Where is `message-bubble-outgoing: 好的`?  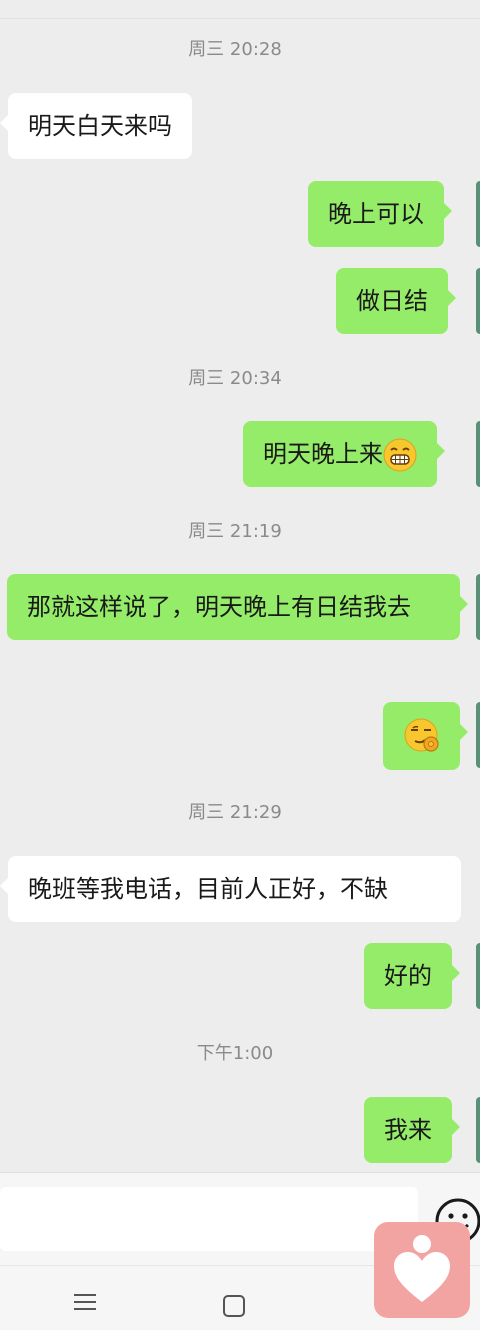 message-bubble-outgoing: 好的 is located at coordinates (412, 976).